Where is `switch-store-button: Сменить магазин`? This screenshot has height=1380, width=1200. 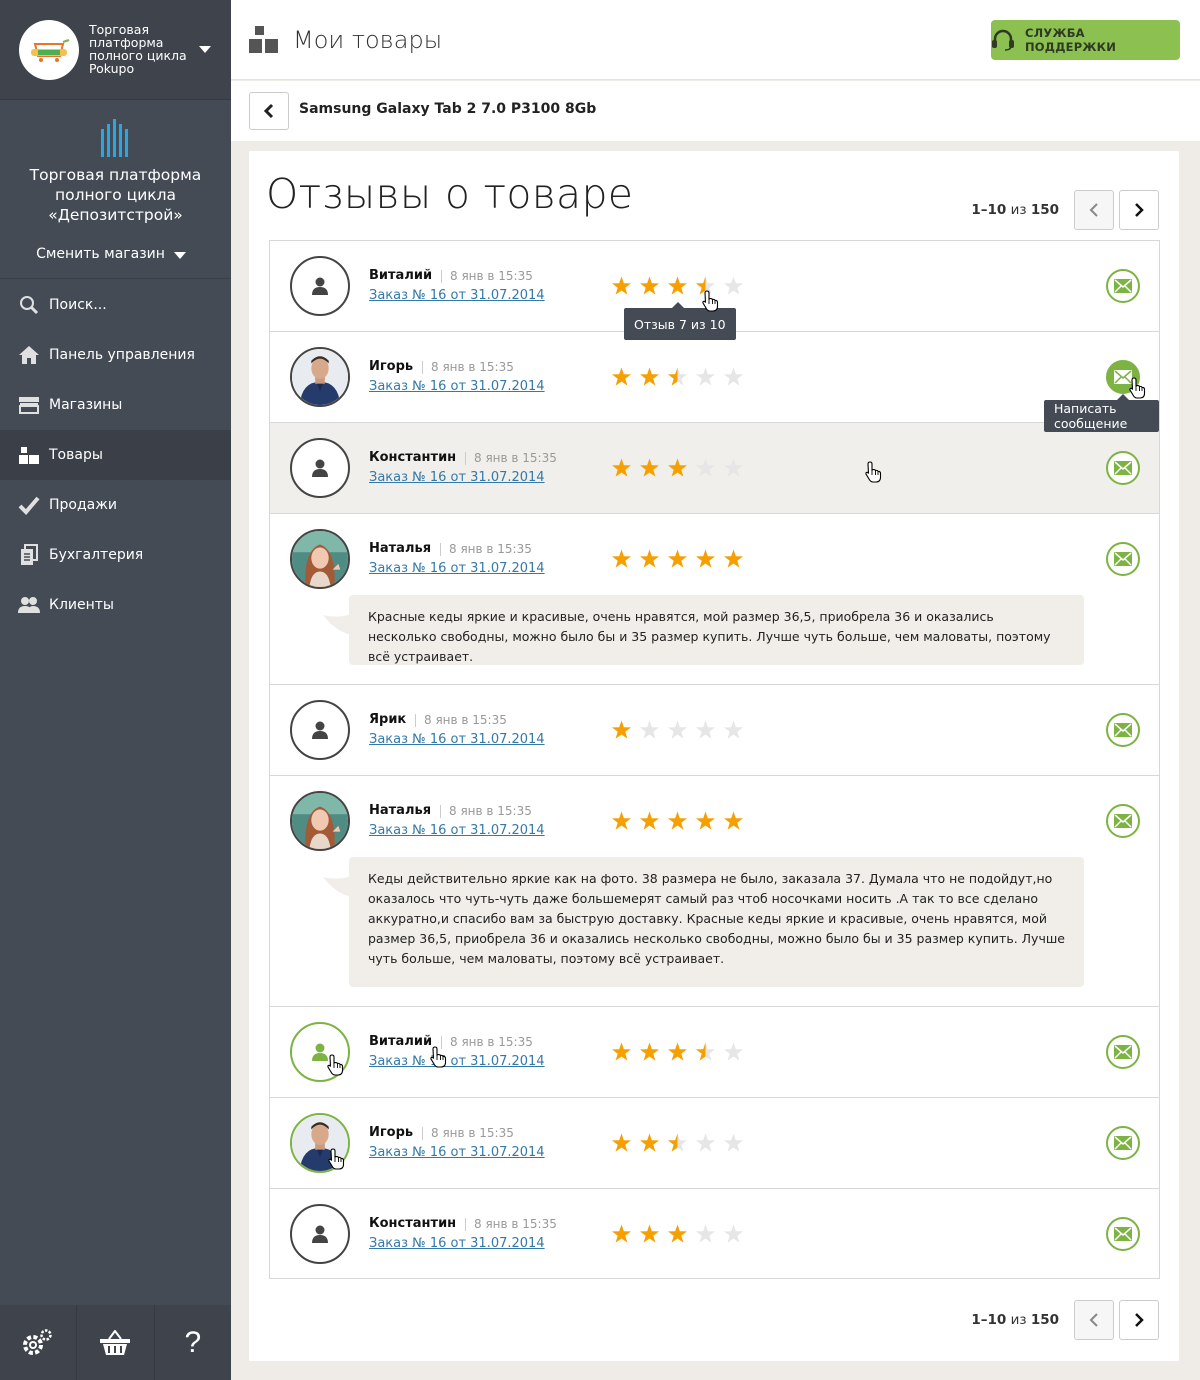
switch-store-button: Сменить магазин is located at coordinates (115, 254).